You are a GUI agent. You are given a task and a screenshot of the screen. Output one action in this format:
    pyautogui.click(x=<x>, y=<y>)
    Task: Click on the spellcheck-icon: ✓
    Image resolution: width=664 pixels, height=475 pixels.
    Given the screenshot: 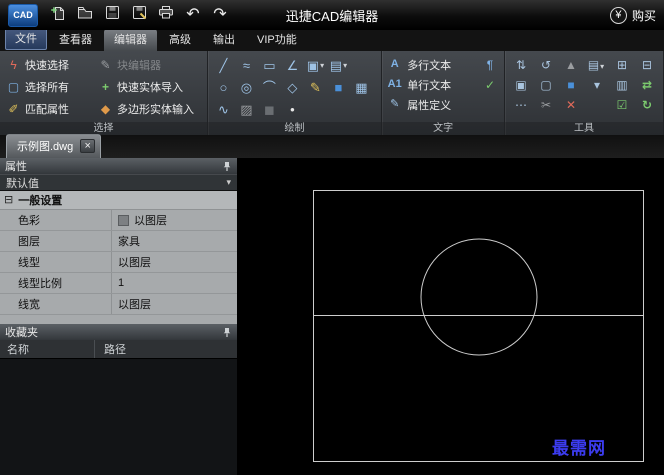 What is the action you would take?
    pyautogui.click(x=490, y=85)
    